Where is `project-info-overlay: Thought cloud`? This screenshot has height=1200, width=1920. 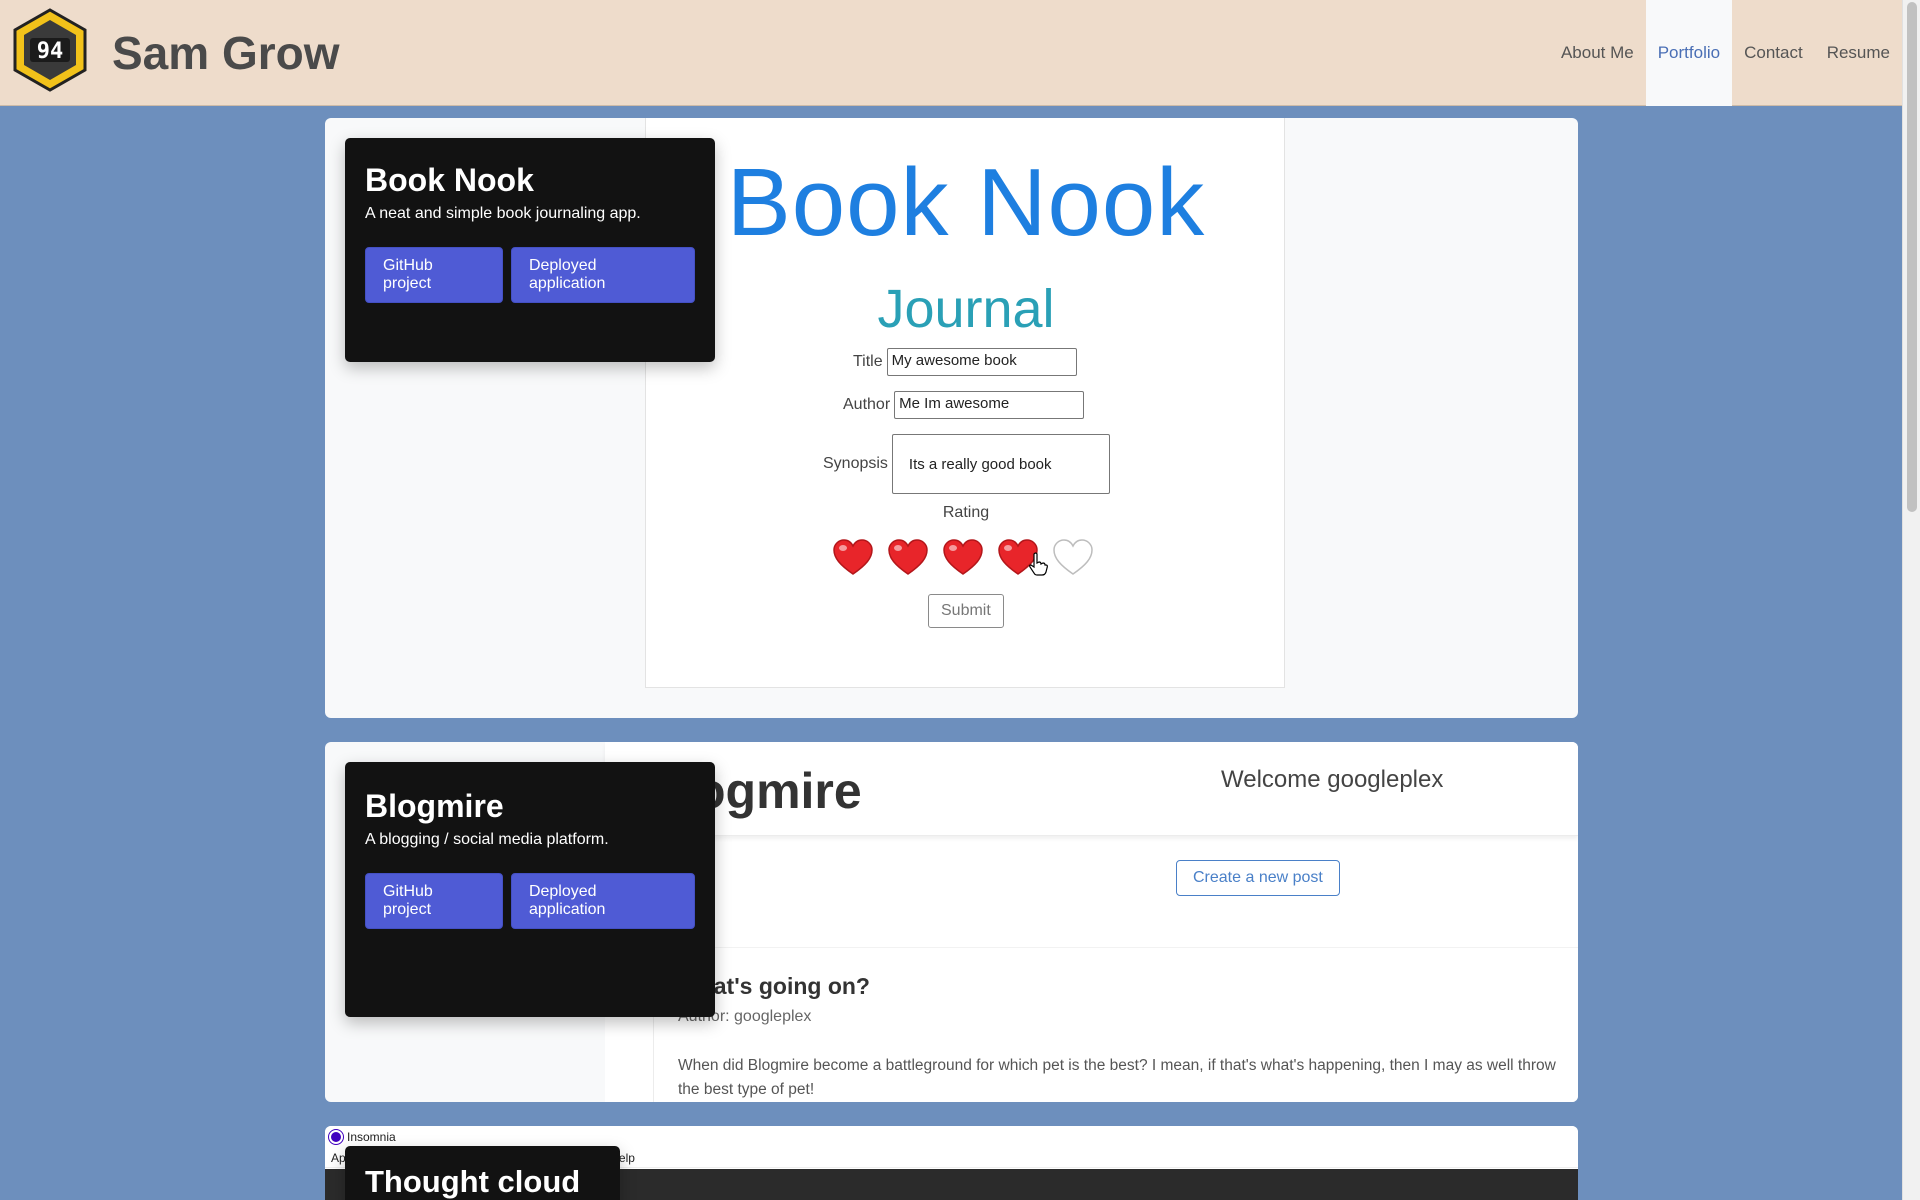
project-info-overlay: Thought cloud is located at coordinates (482, 1173).